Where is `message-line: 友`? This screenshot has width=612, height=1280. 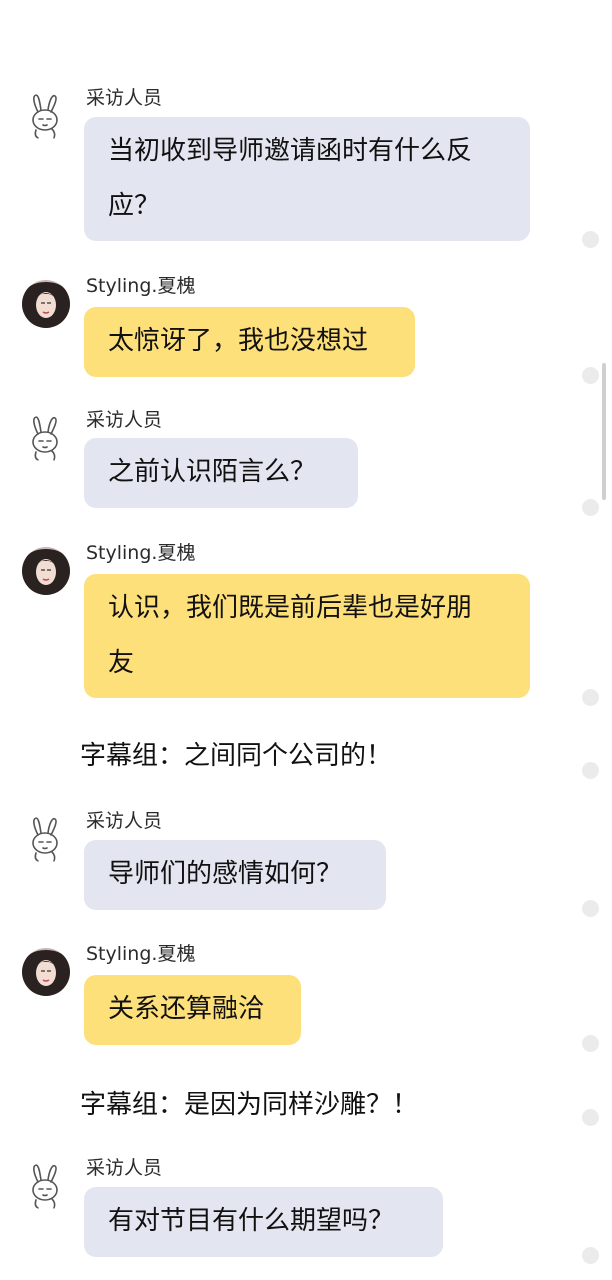 message-line: 友 is located at coordinates (121, 663).